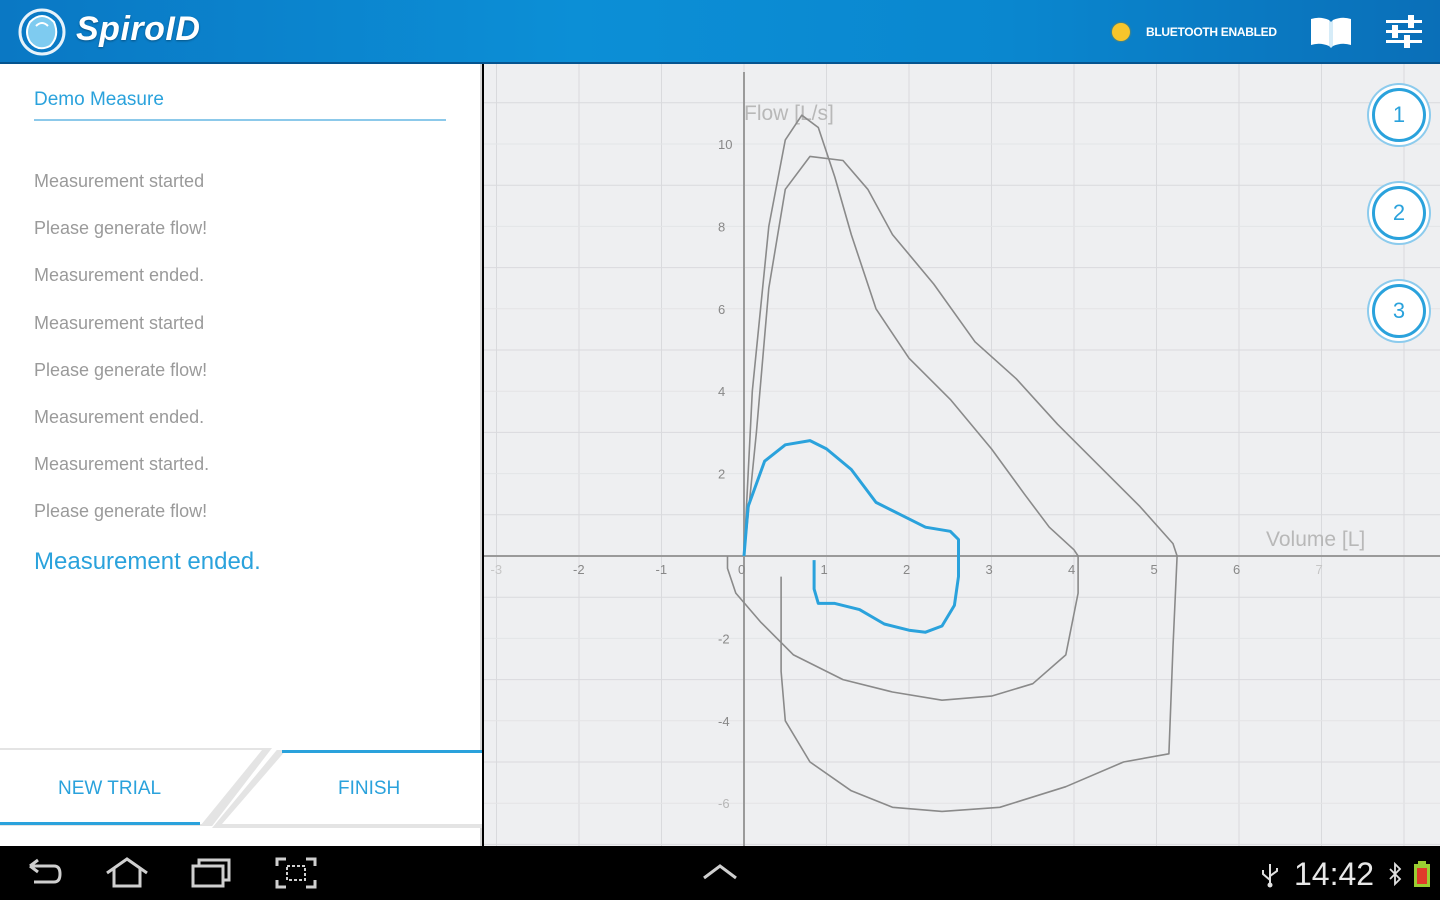  Describe the element at coordinates (824, 569) in the screenshot. I see `x-tick-label: 1` at that location.